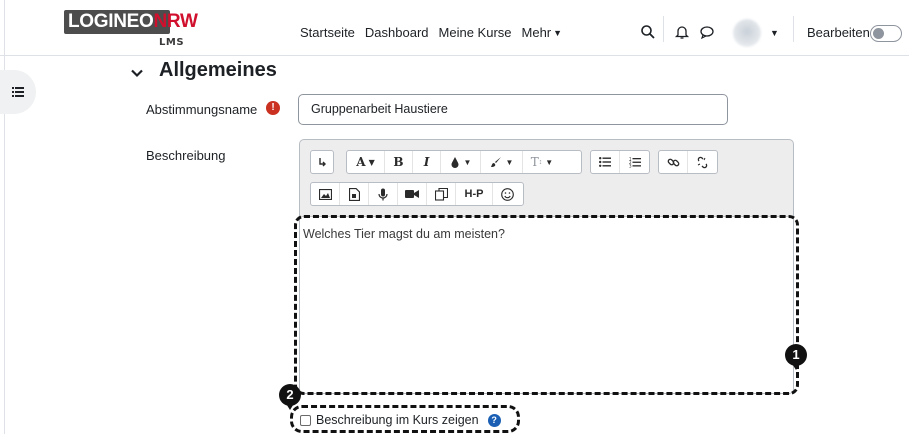 The height and width of the screenshot is (434, 909). Describe the element at coordinates (507, 194) in the screenshot. I see `emoji-icon` at that location.